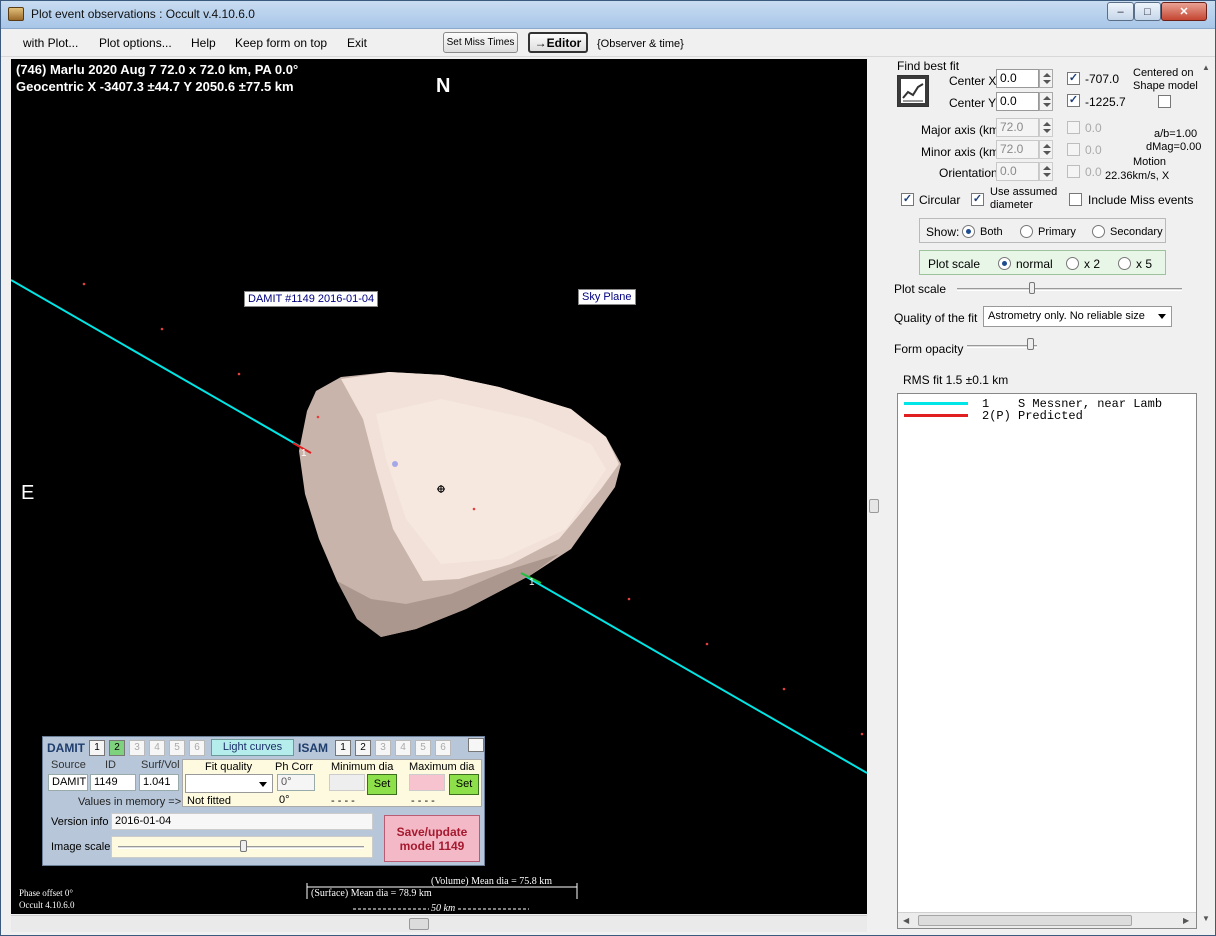 The width and height of the screenshot is (1216, 936). I want to click on center-x-input: 0.0, so click(1017, 78).